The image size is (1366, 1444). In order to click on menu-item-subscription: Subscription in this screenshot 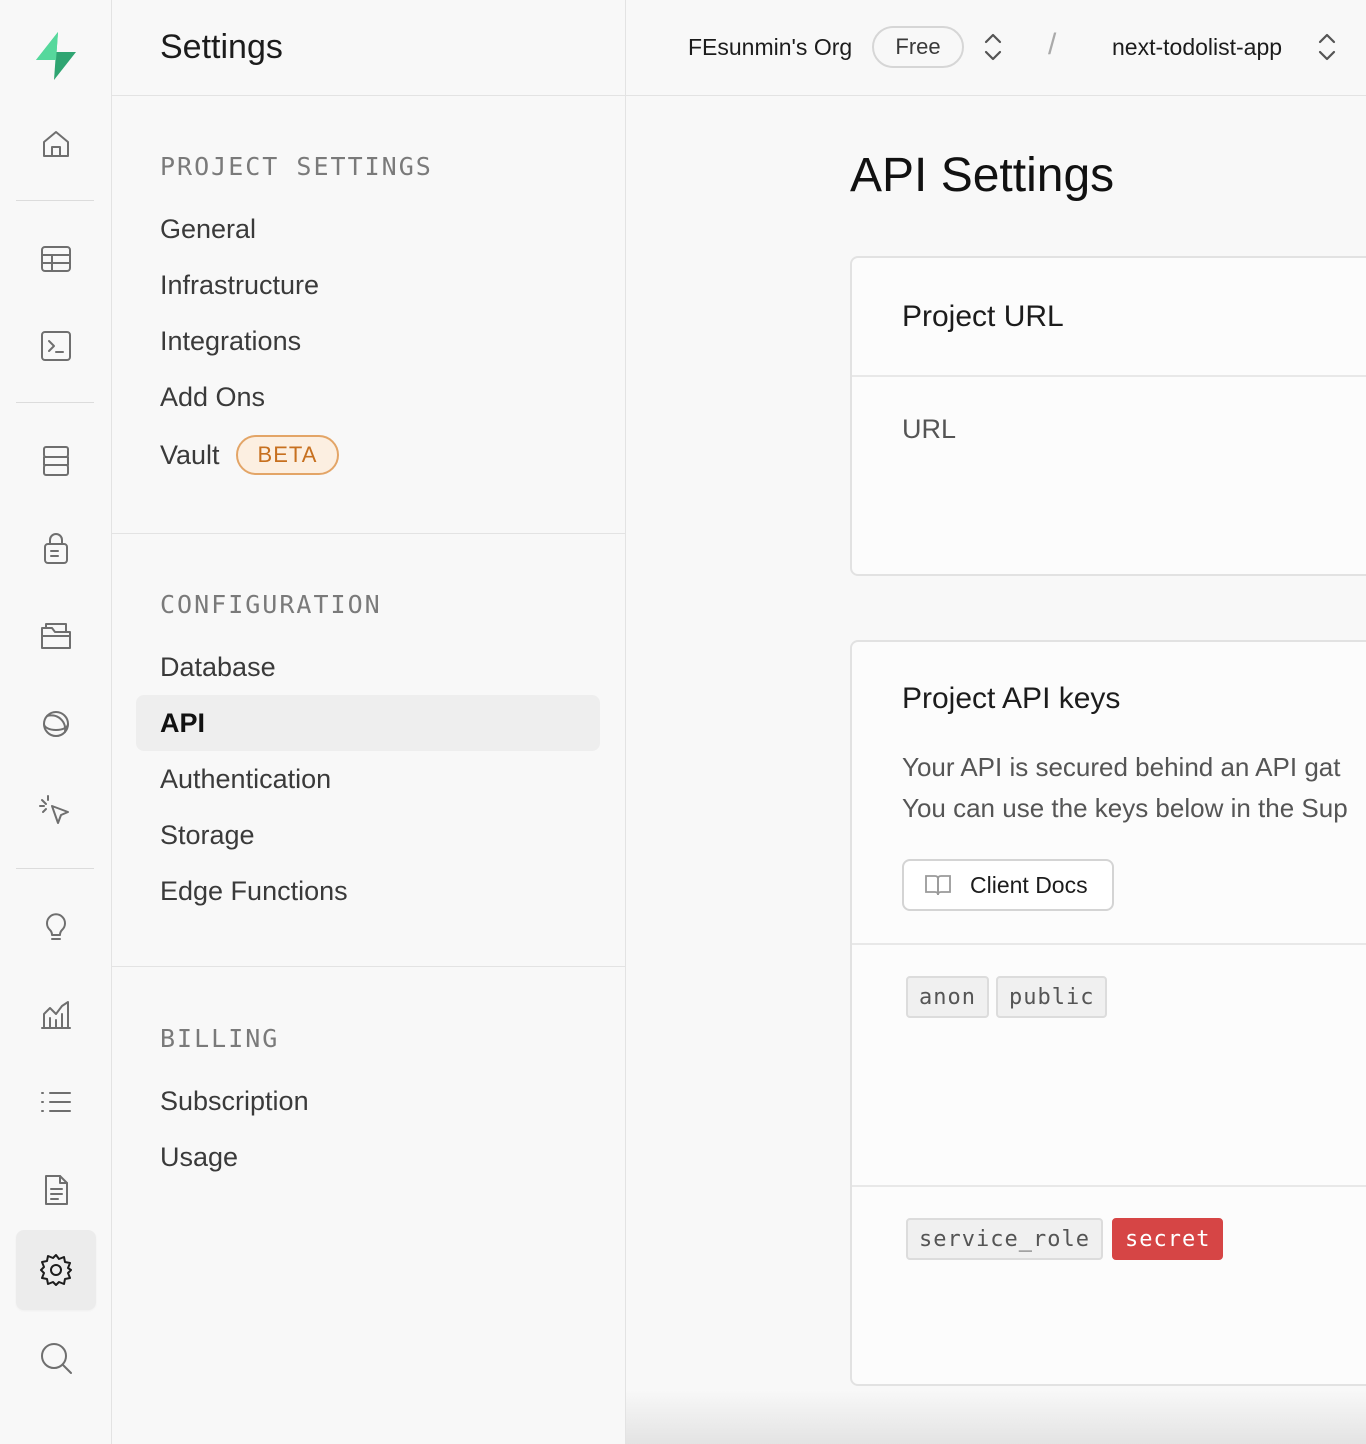, I will do `click(368, 1101)`.